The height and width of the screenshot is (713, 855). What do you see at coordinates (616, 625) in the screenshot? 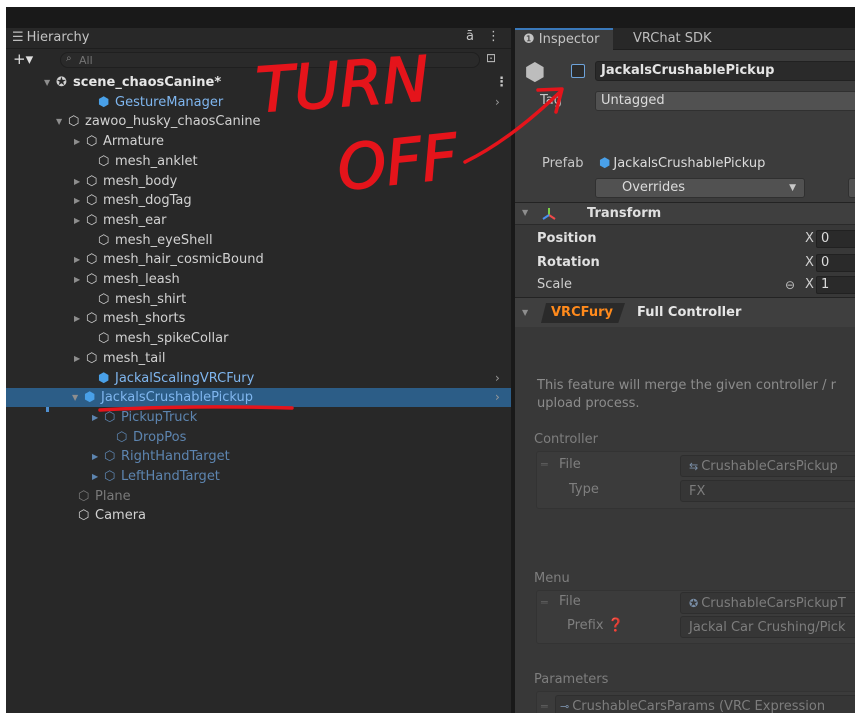
I see `help-icon: ❓` at bounding box center [616, 625].